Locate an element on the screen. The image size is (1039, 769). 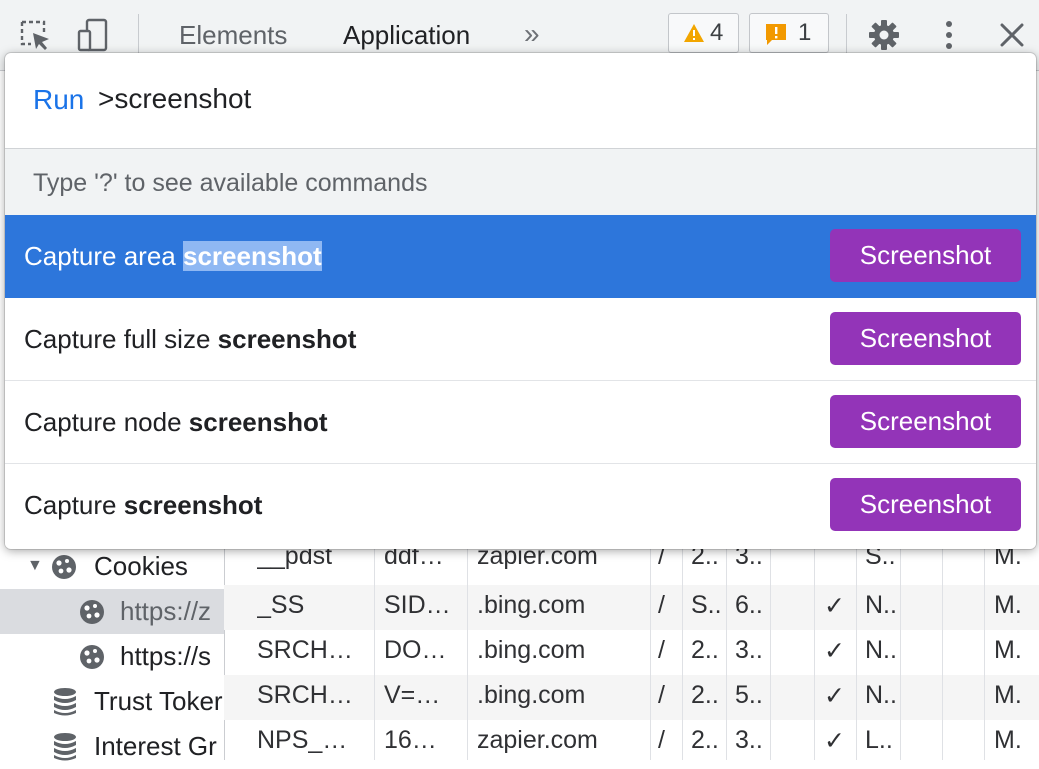
device-toolbar-icon is located at coordinates (93, 35).